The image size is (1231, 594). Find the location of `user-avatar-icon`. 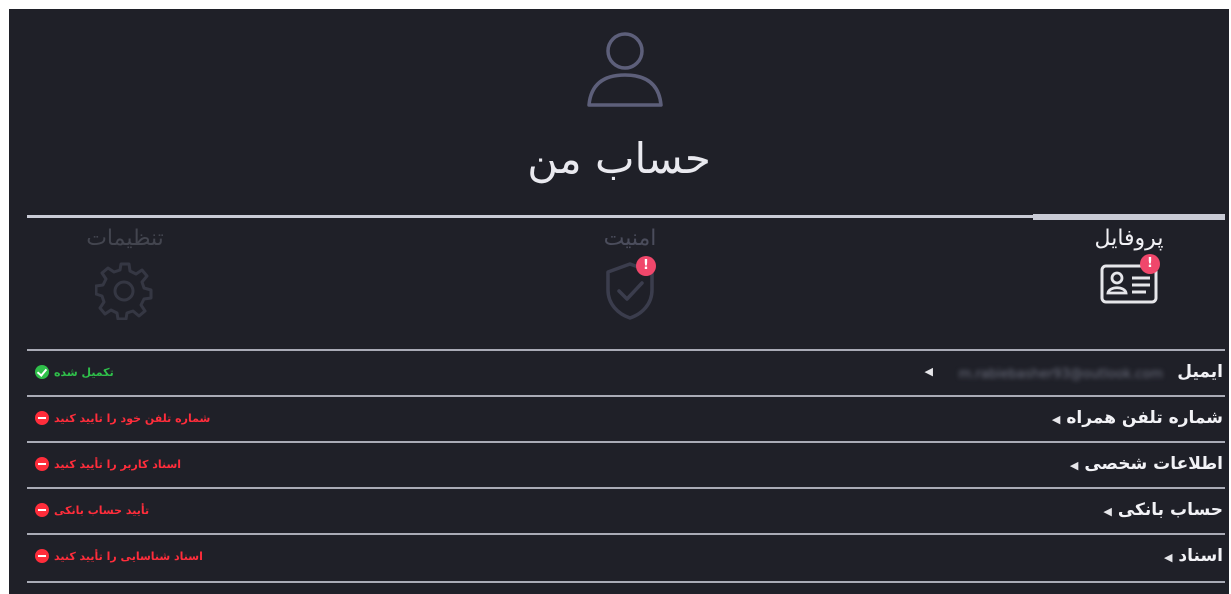

user-avatar-icon is located at coordinates (625, 69).